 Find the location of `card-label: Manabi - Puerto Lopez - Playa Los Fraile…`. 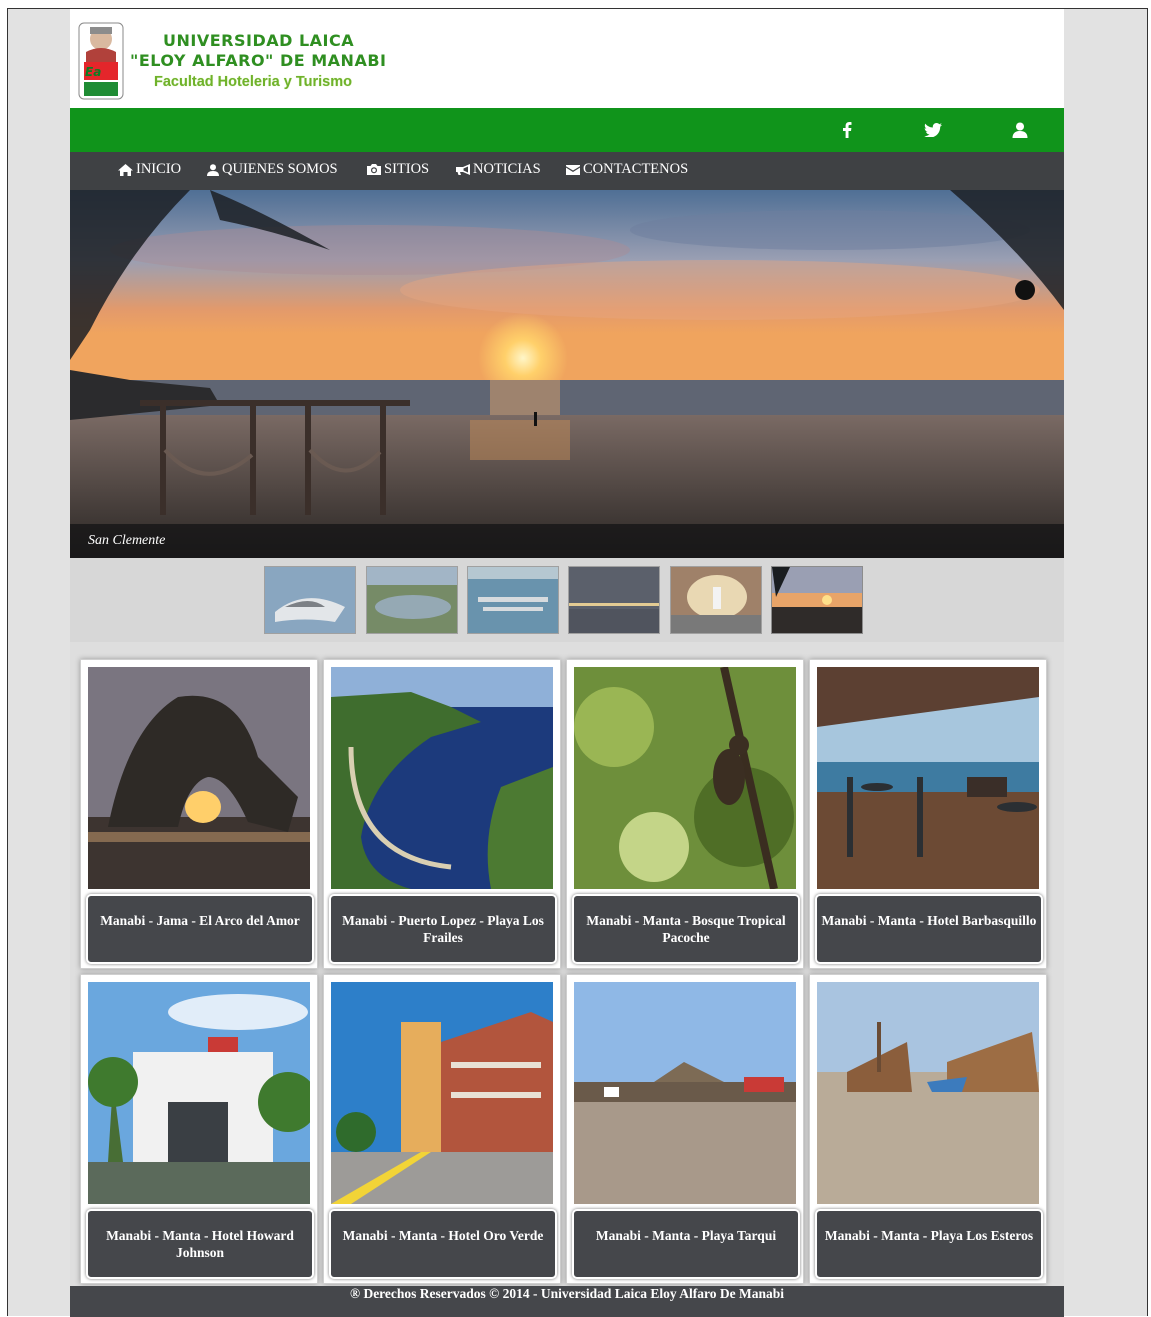

card-label: Manabi - Puerto Lopez - Playa Los Fraile… is located at coordinates (443, 929).